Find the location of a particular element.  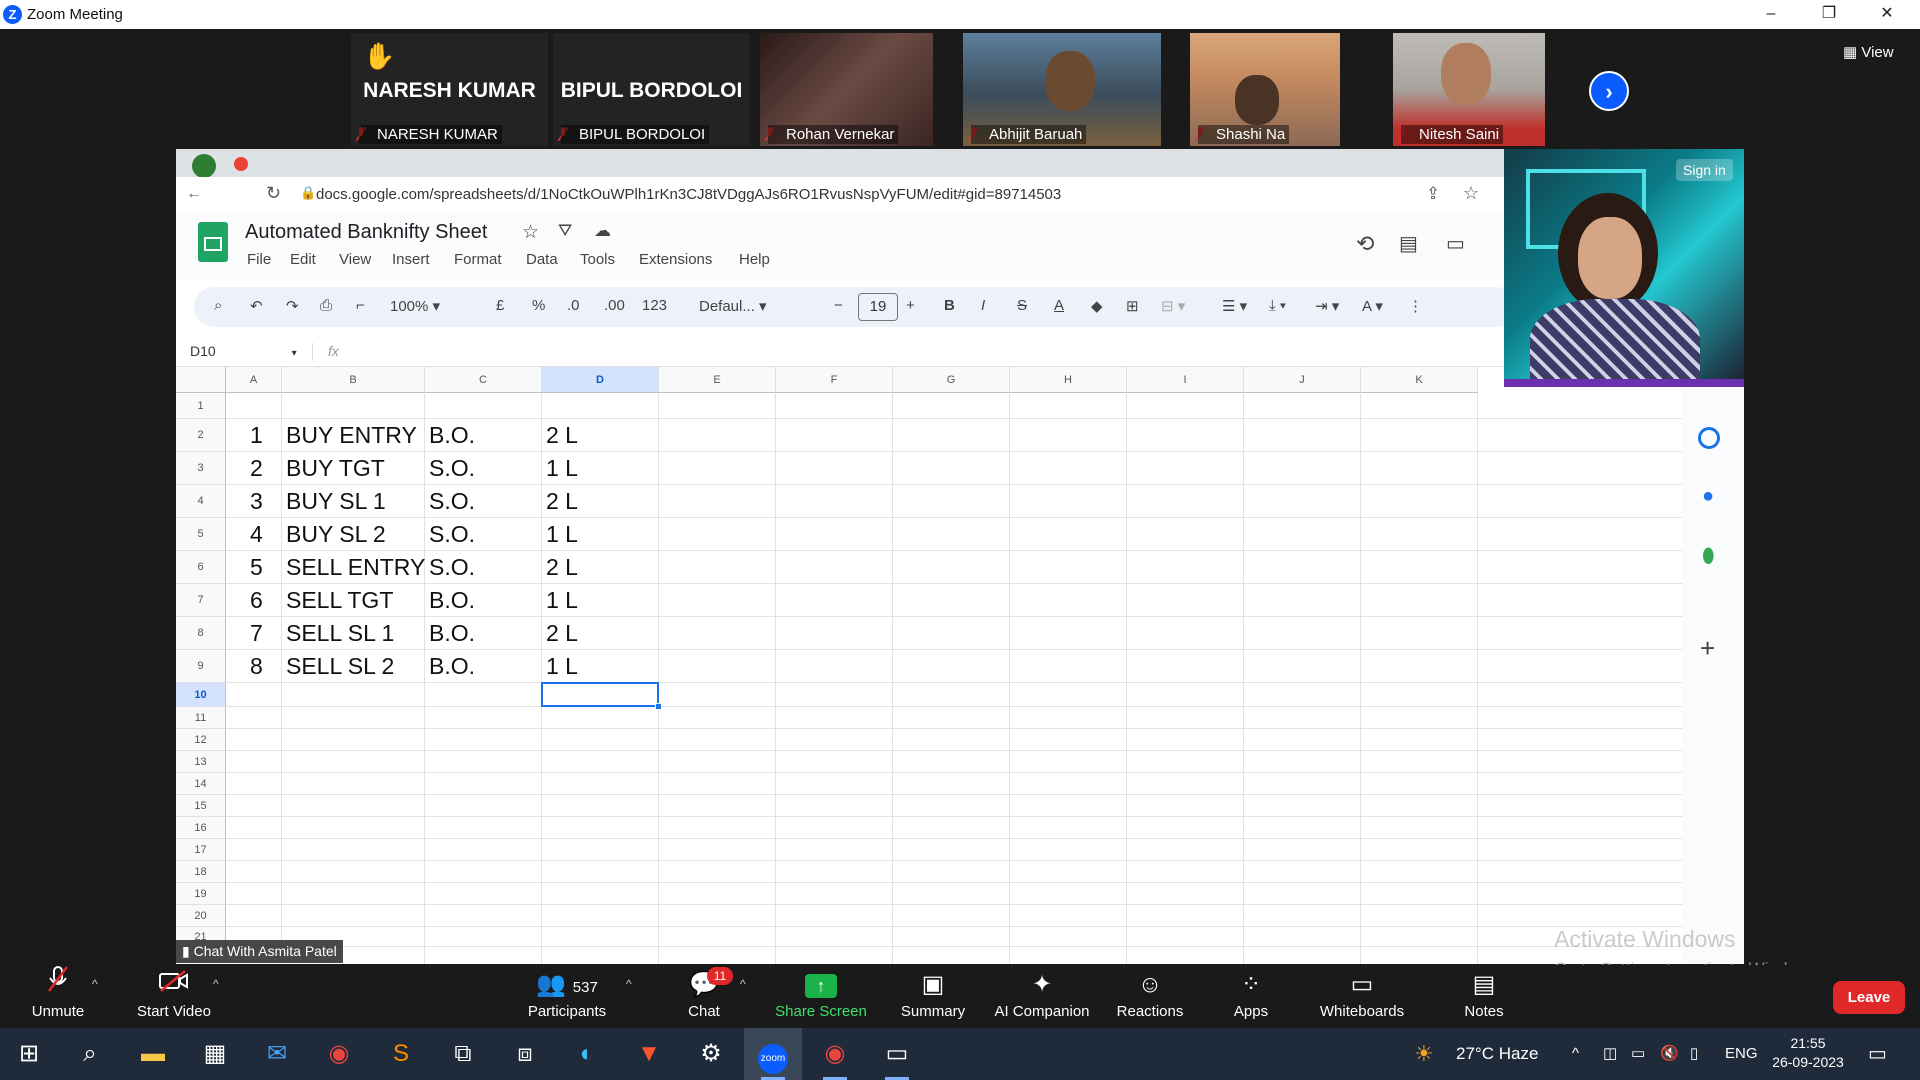

notes-button: ▤ Notes is located at coordinates (1484, 996).